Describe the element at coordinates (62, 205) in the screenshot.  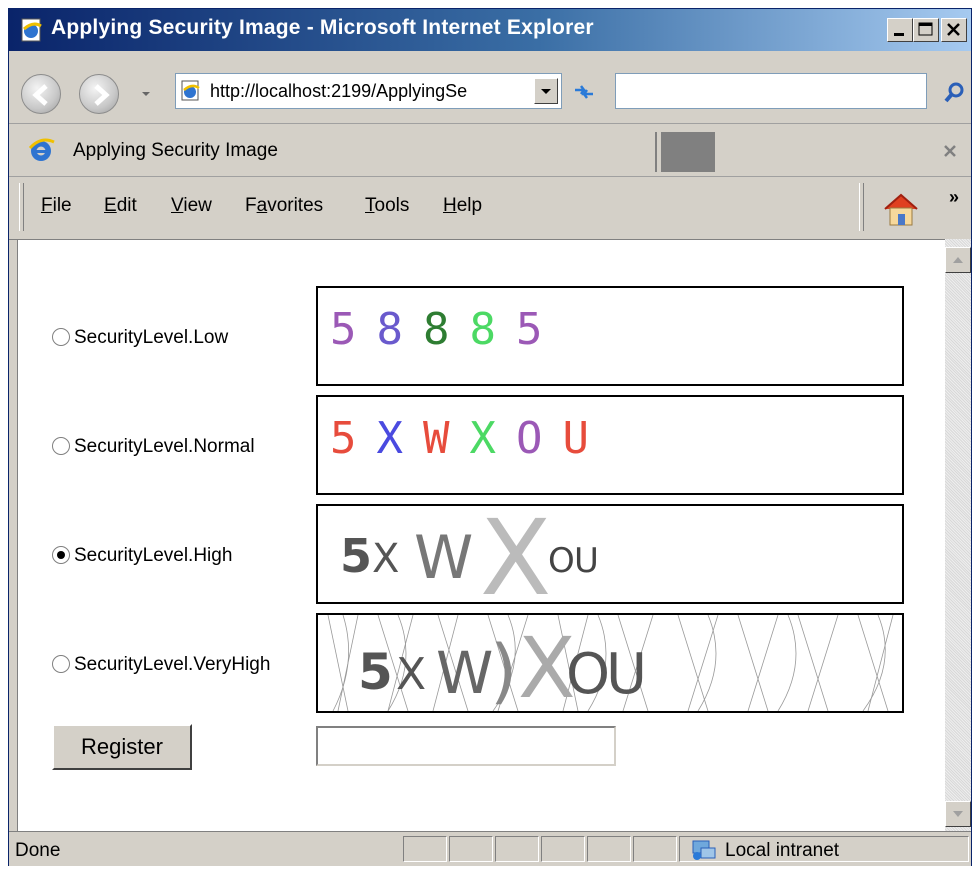
I see `menu-file-rest: ile` at that location.